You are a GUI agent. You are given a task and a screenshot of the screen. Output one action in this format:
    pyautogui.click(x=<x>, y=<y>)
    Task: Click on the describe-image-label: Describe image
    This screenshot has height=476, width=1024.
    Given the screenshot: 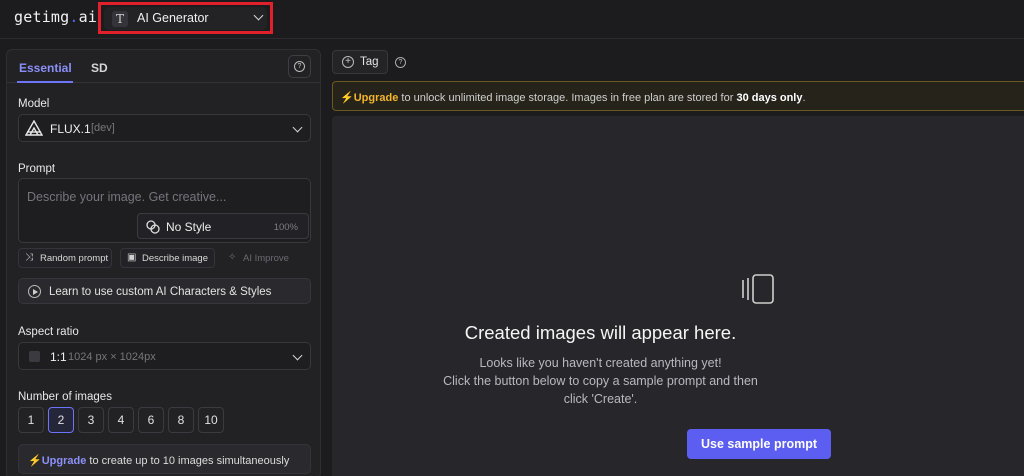 What is the action you would take?
    pyautogui.click(x=175, y=258)
    